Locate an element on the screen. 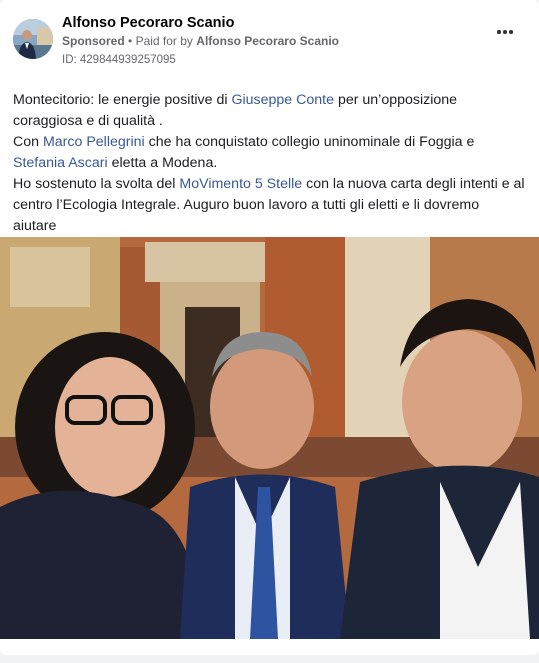  paid-for-prefix: Paid for by is located at coordinates (164, 41).